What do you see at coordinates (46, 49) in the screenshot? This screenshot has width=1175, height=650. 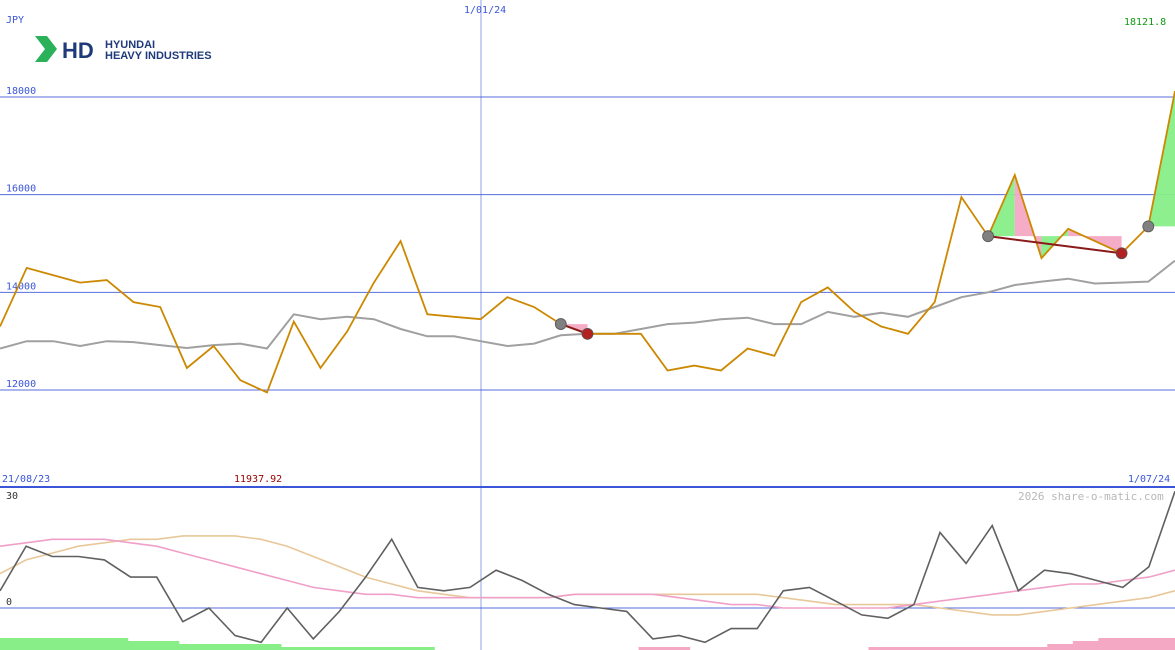 I see `logo-chevron-icon` at bounding box center [46, 49].